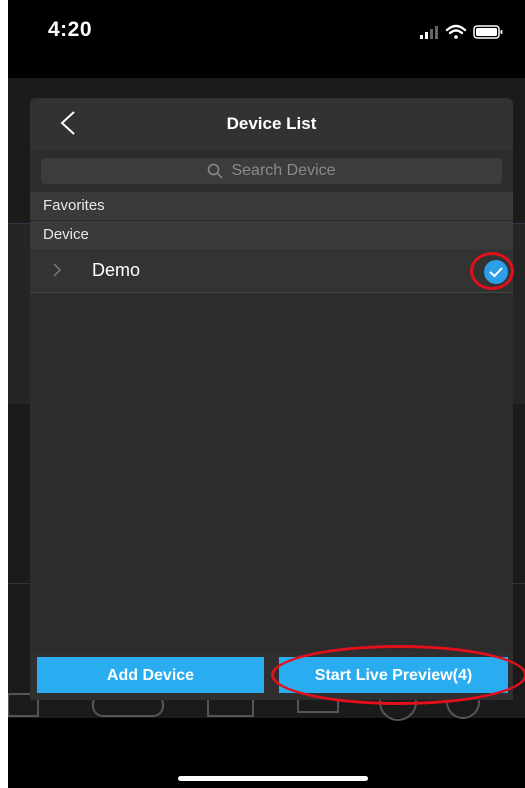 This screenshot has height=788, width=525. Describe the element at coordinates (271, 235) in the screenshot. I see `group-header-device: Device` at that location.